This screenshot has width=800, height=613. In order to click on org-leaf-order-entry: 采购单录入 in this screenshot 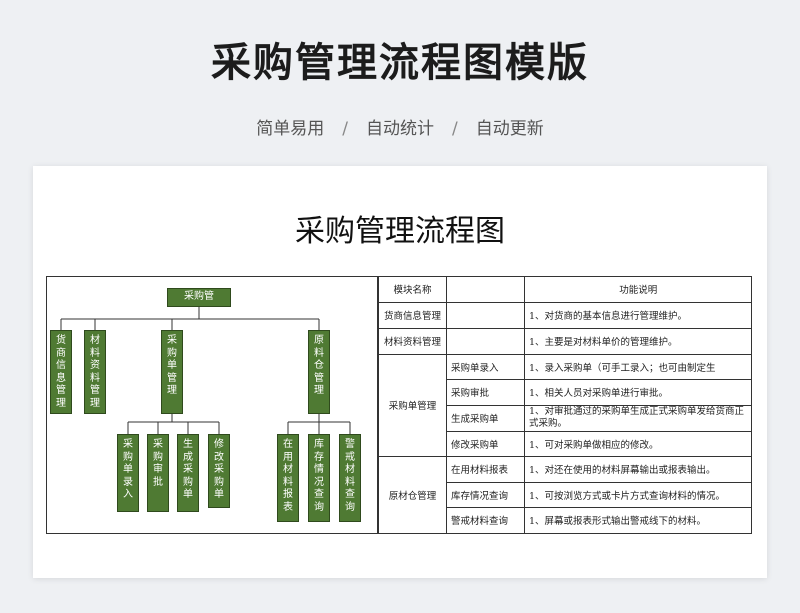, I will do `click(128, 473)`.